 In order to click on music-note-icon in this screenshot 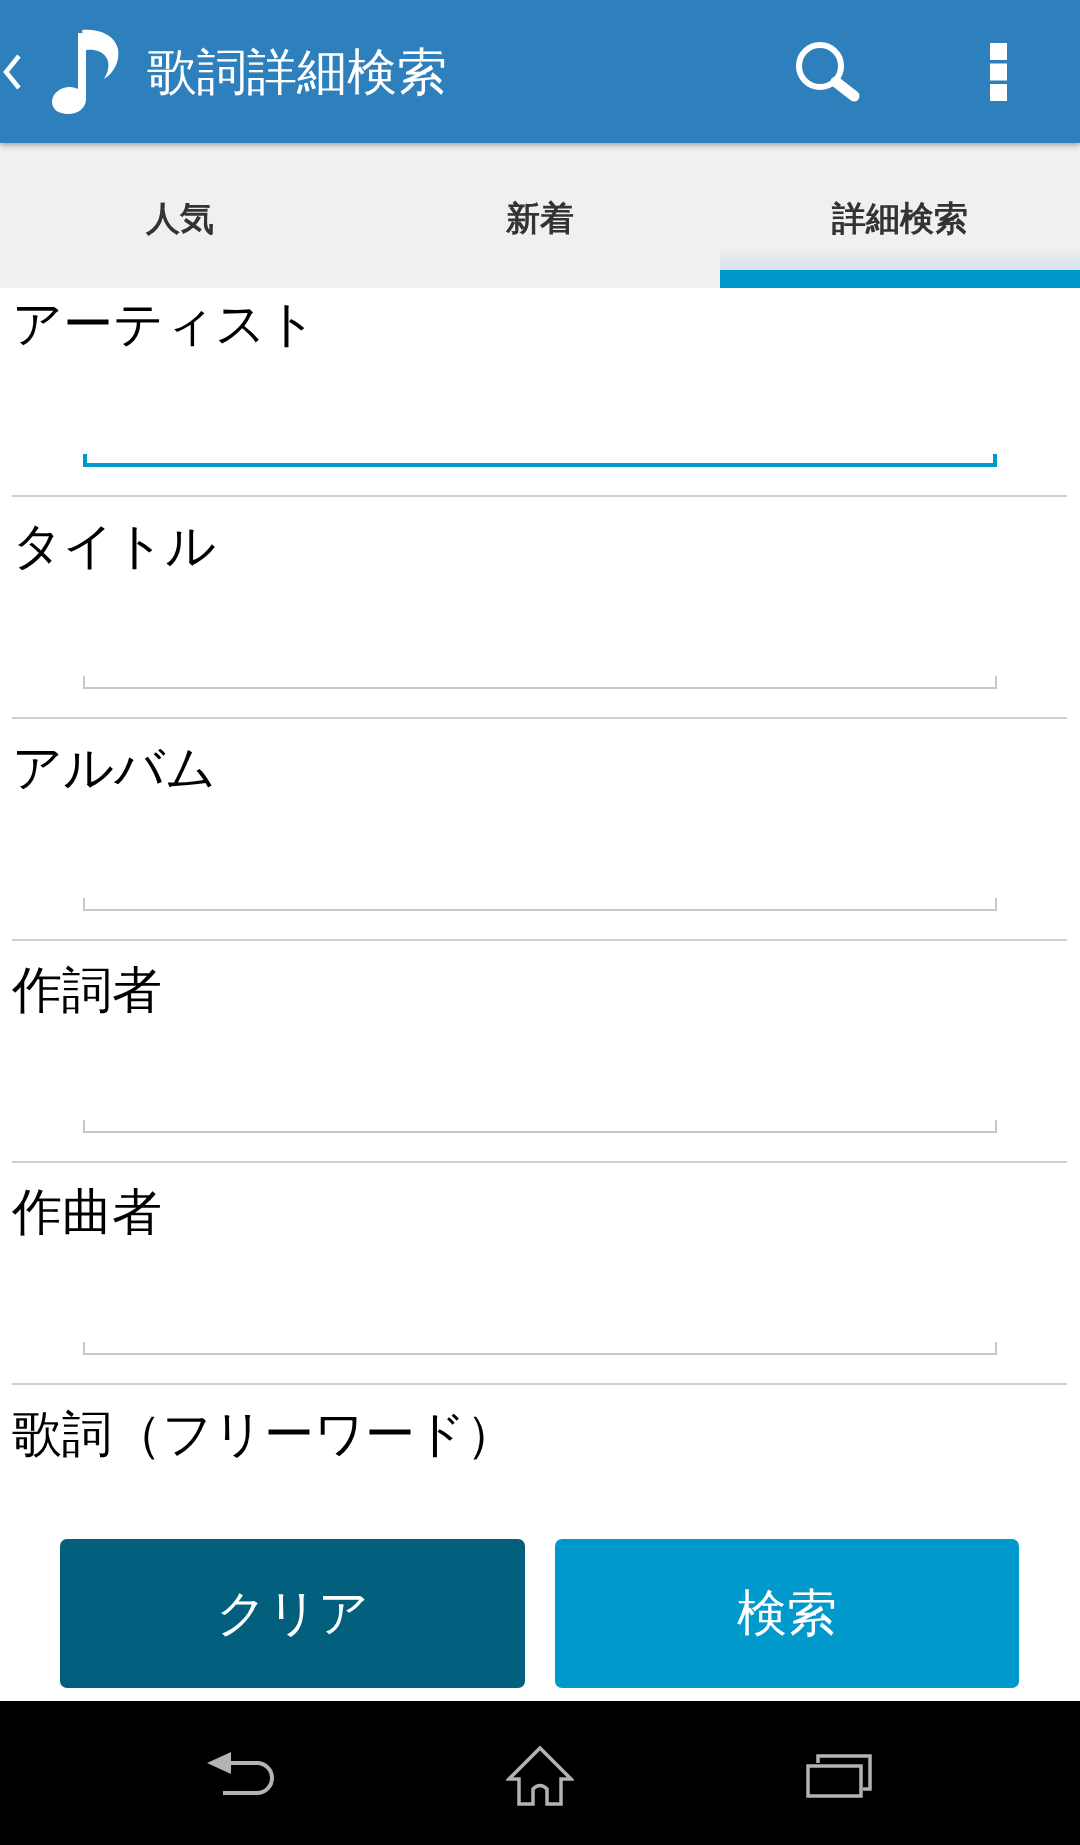, I will do `click(86, 71)`.